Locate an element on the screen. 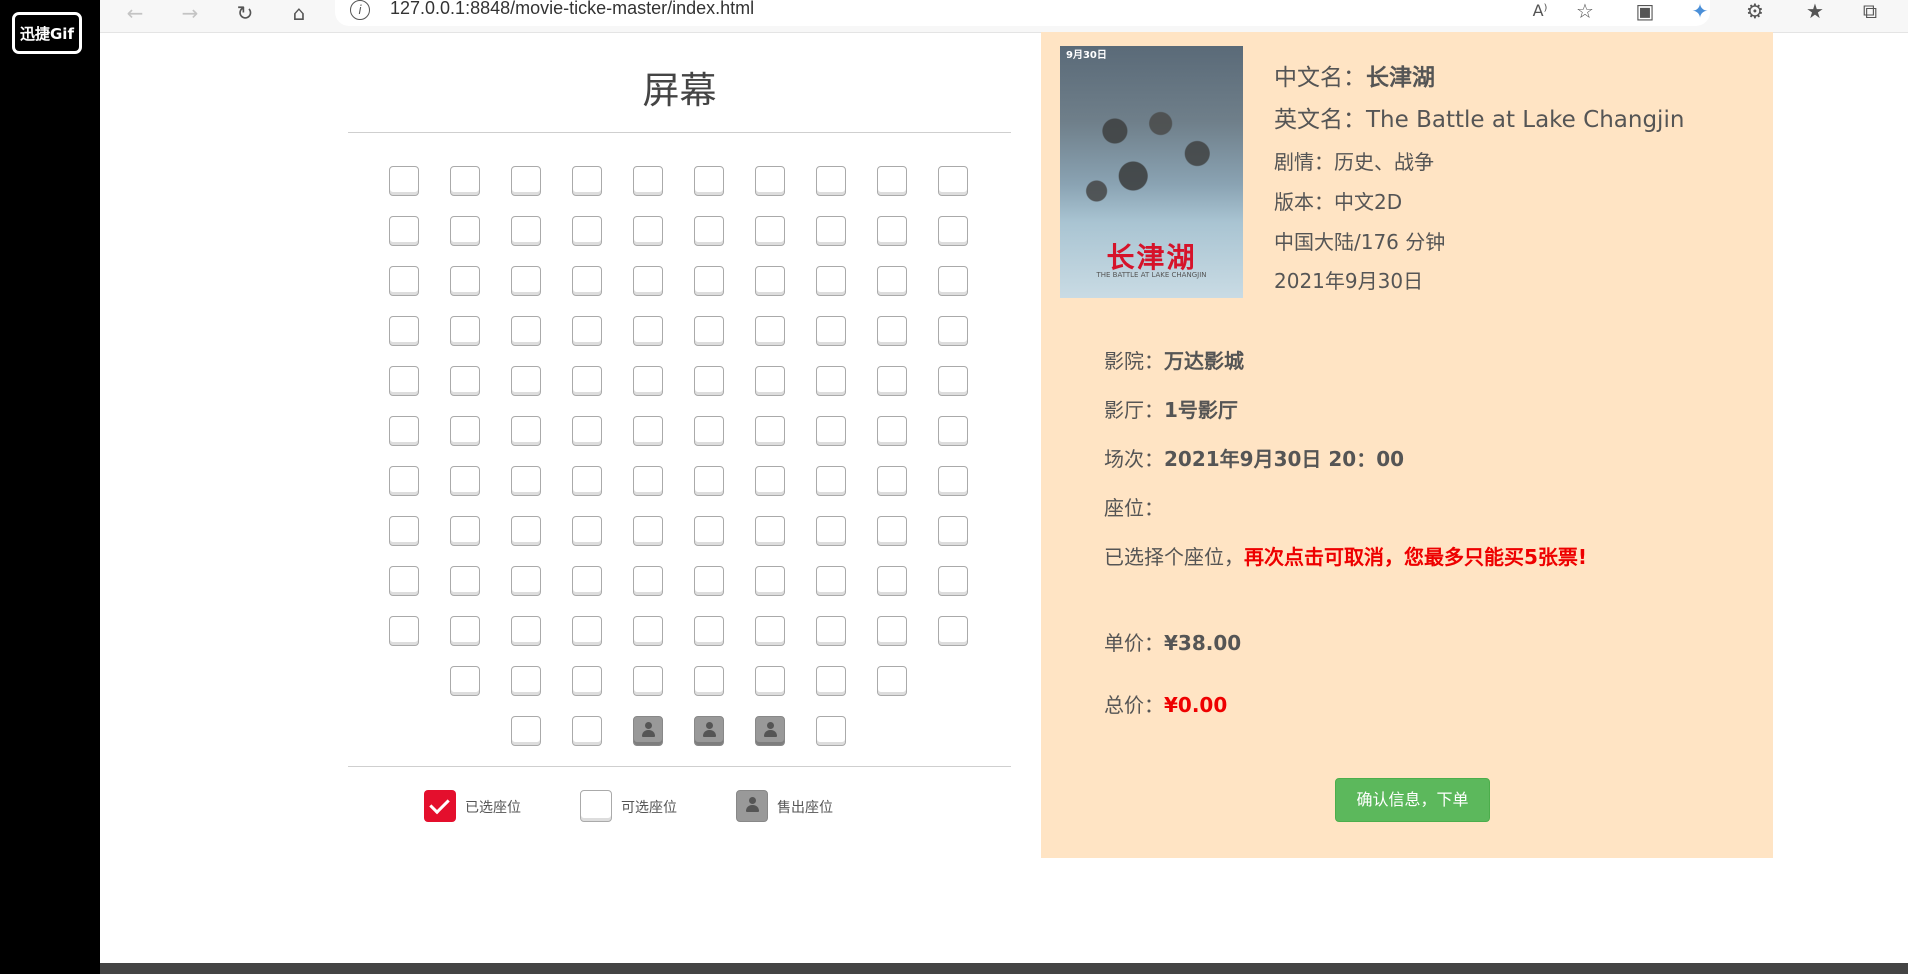  home-icon: ⌂ is located at coordinates (299, 13).